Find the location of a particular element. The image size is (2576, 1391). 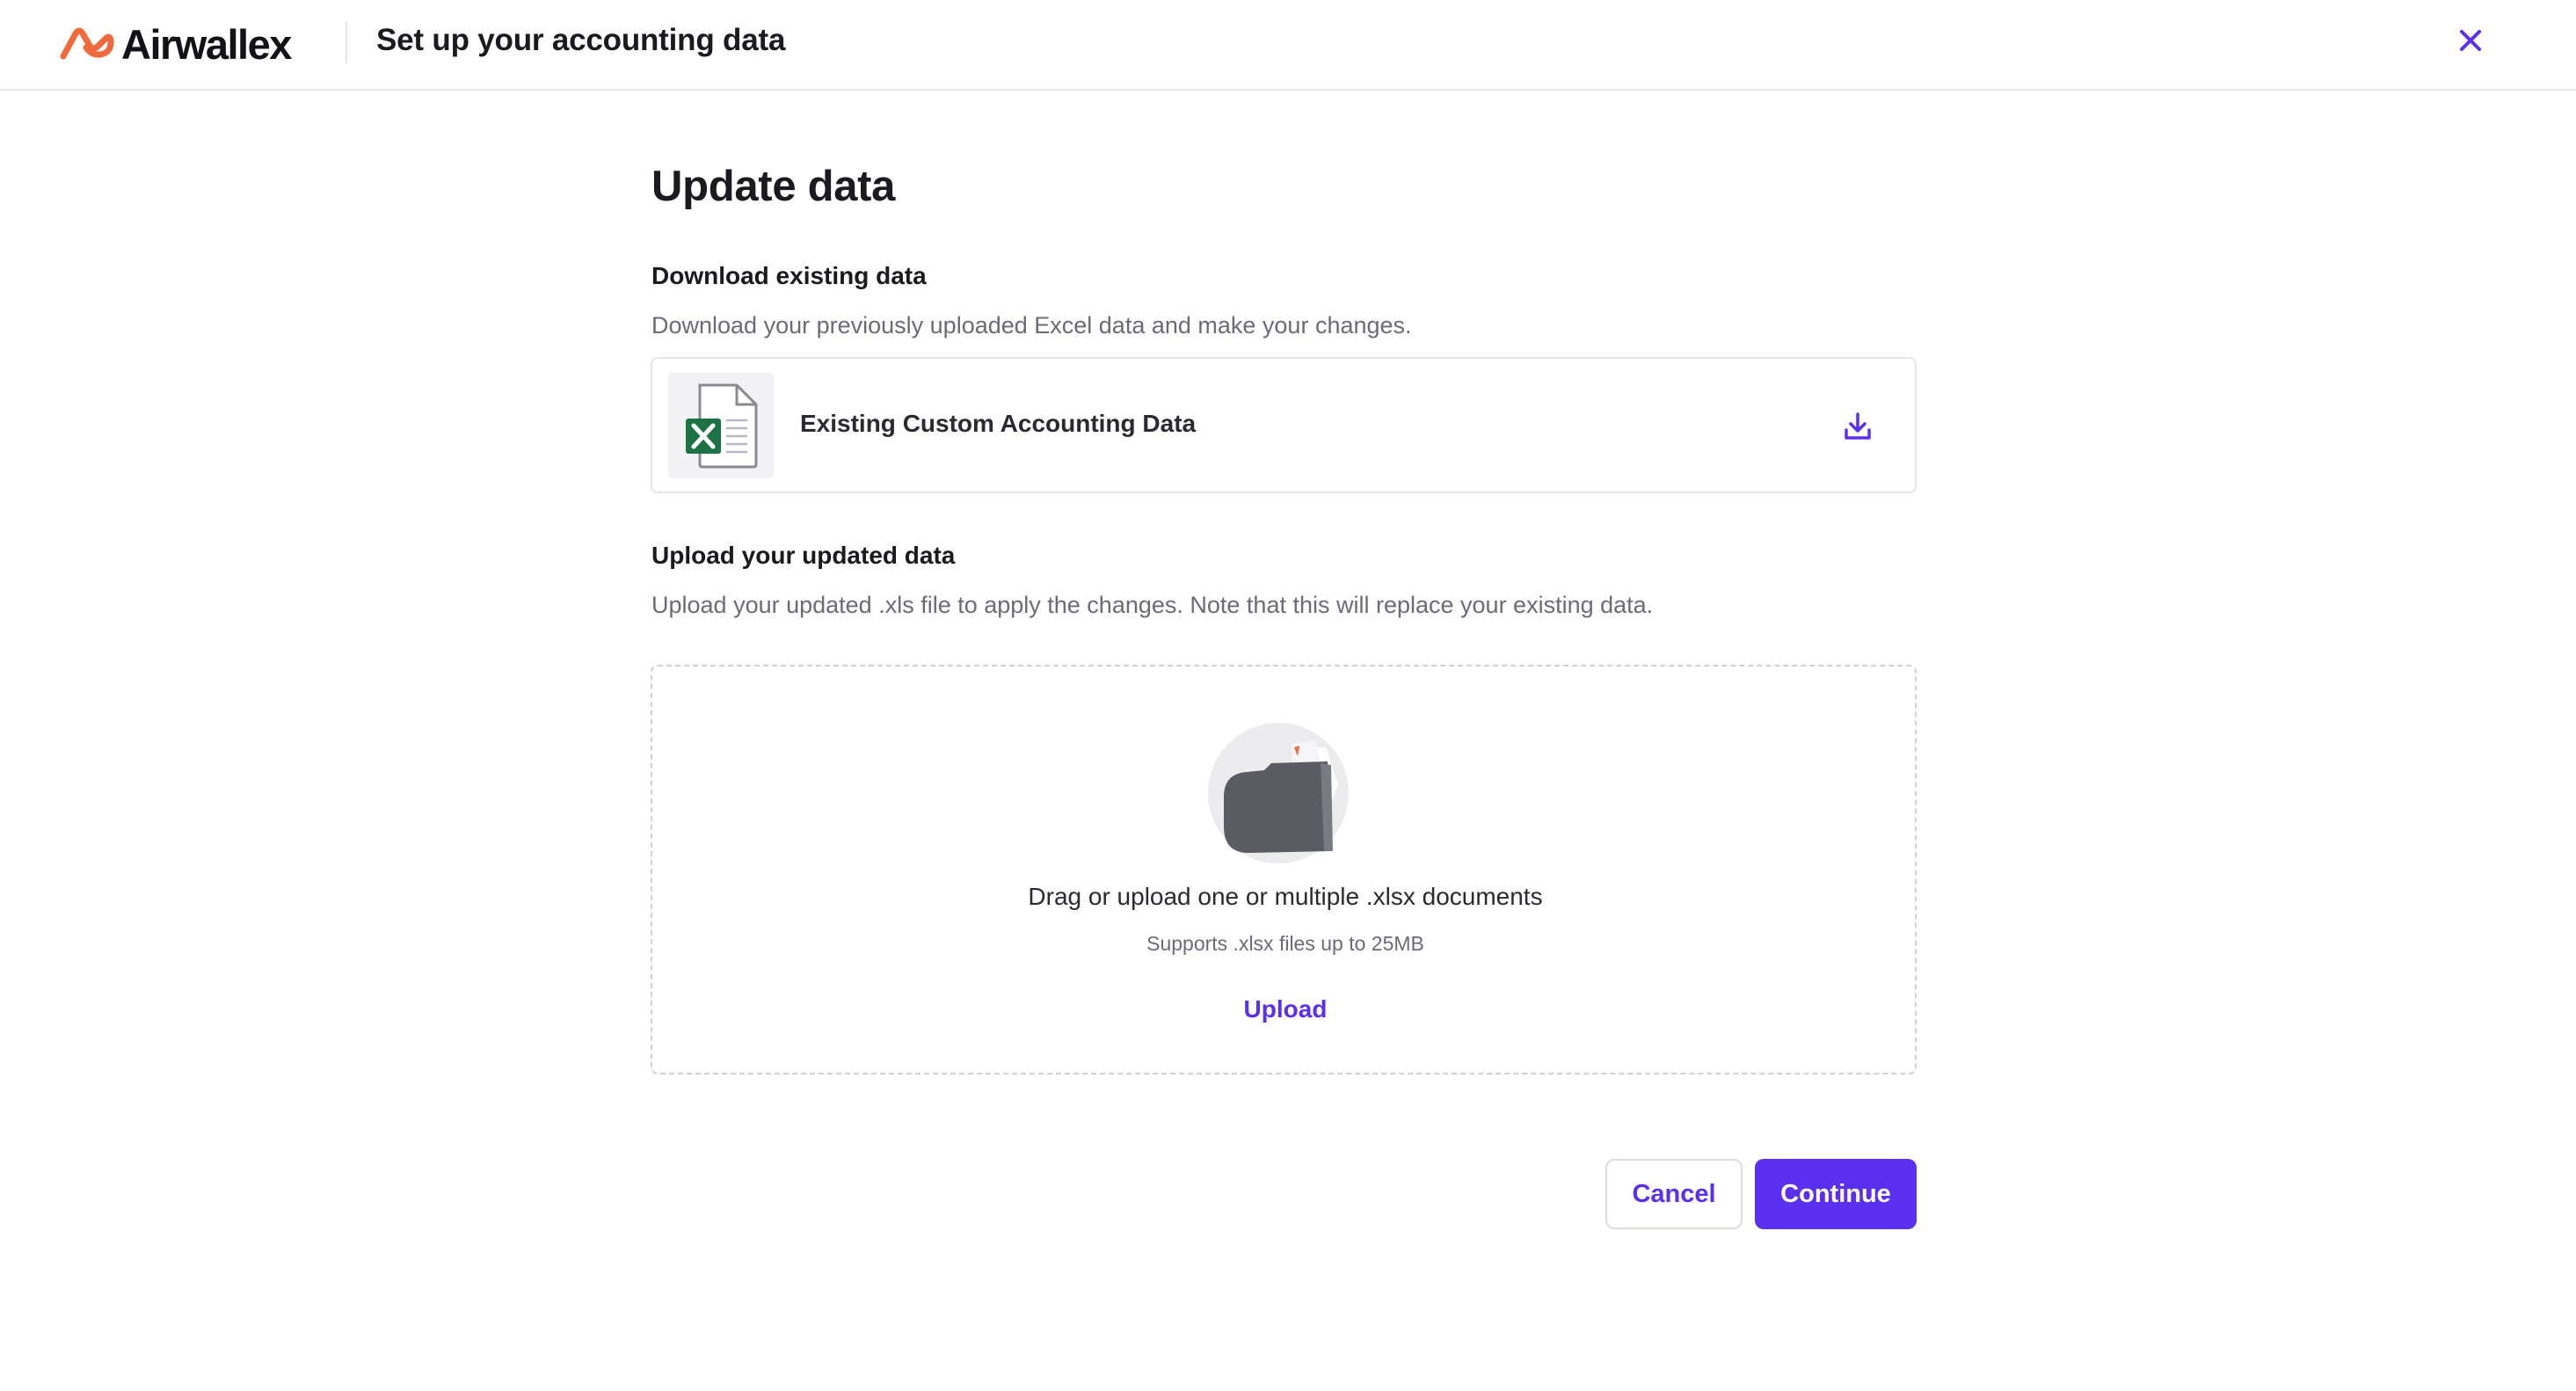

top-bar: Airwallex Set up your accounting data is located at coordinates (1288, 45).